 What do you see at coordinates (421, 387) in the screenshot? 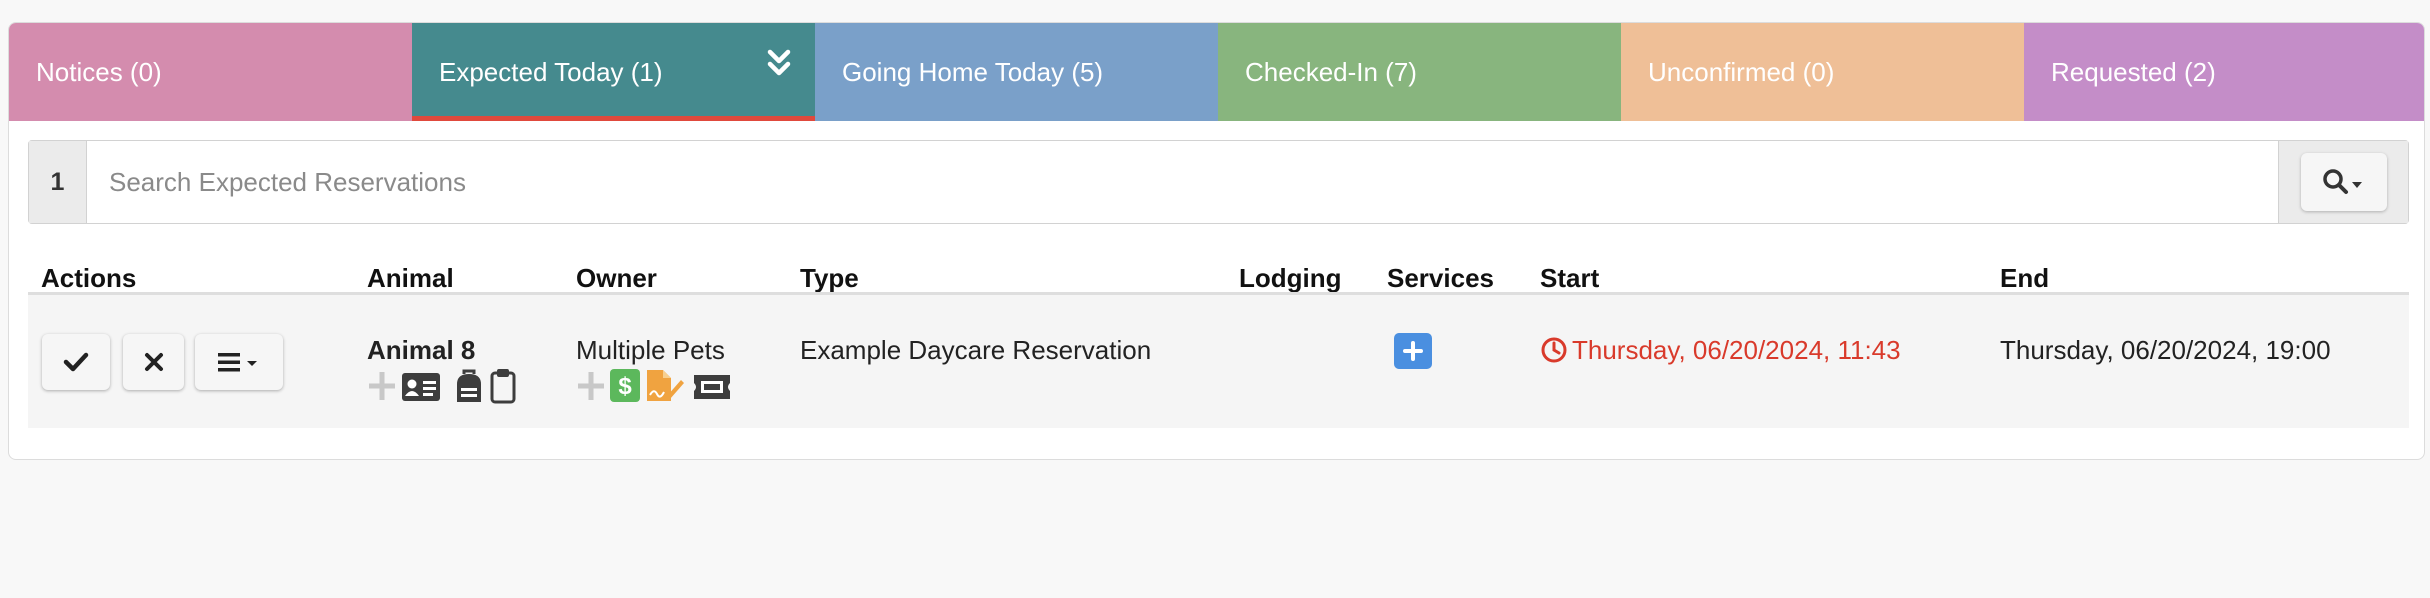
I see `id-card-icon` at bounding box center [421, 387].